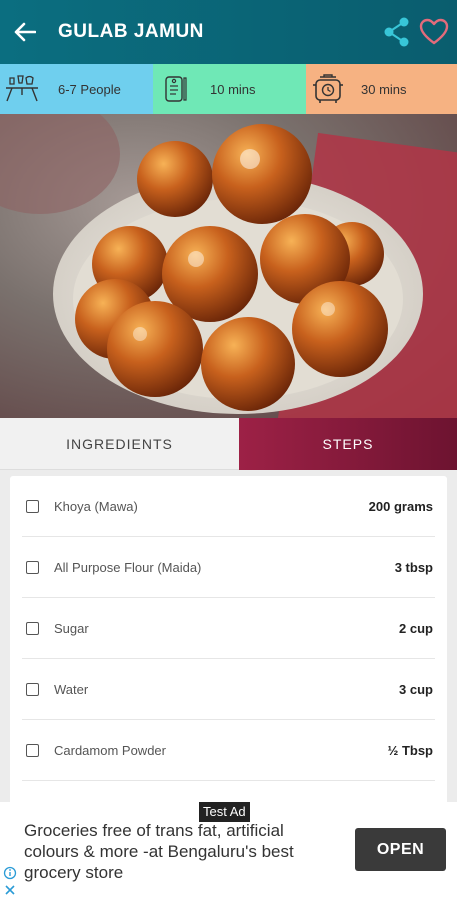  I want to click on servings-label: 6-7 People, so click(89, 89).